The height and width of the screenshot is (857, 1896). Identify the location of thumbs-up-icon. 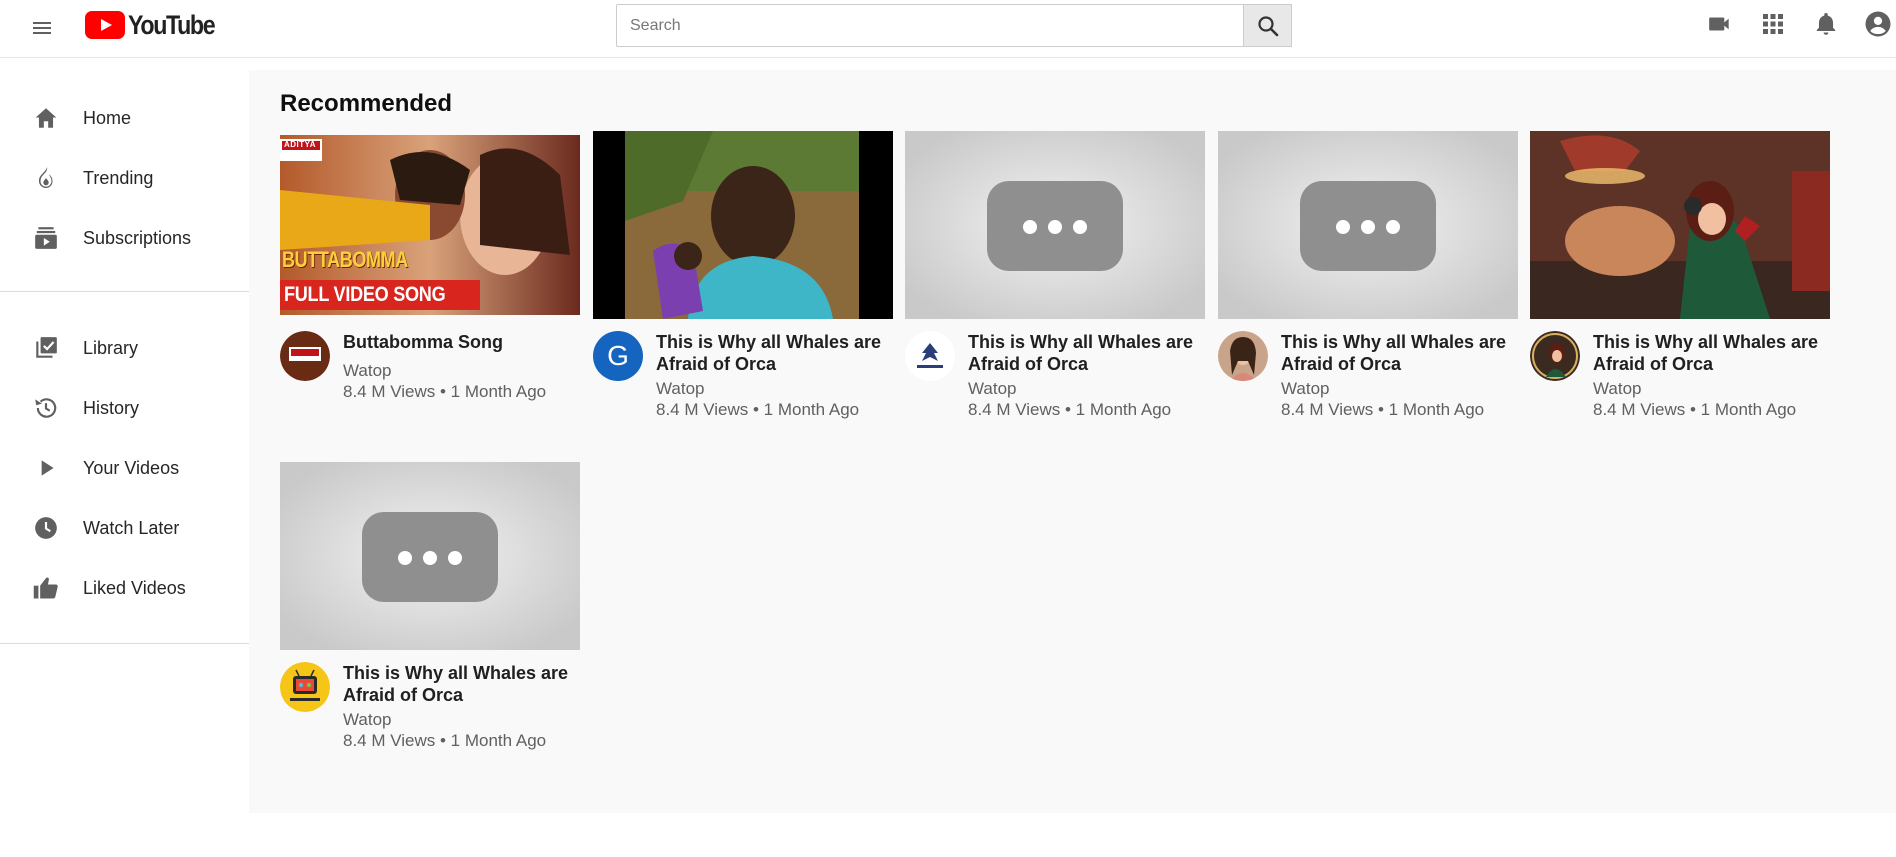
(46, 588).